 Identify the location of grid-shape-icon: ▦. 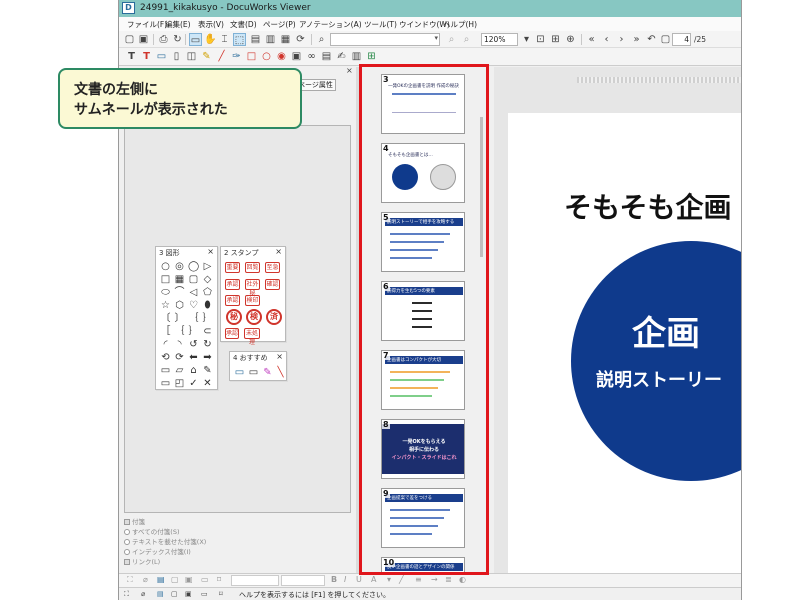
(179, 279).